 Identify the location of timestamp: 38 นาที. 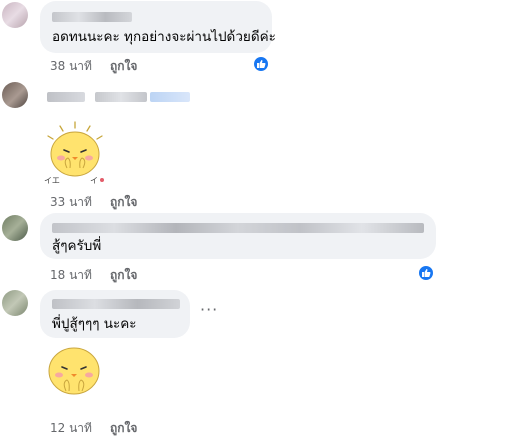
(71, 66).